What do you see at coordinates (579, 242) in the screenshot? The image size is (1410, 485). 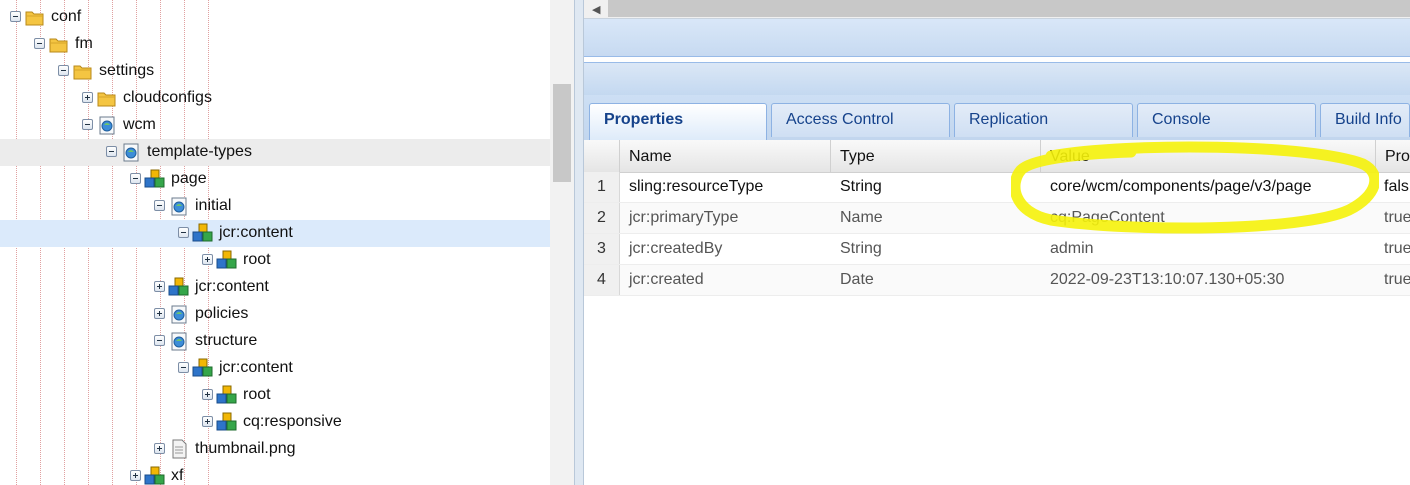 I see `panel-splitter` at bounding box center [579, 242].